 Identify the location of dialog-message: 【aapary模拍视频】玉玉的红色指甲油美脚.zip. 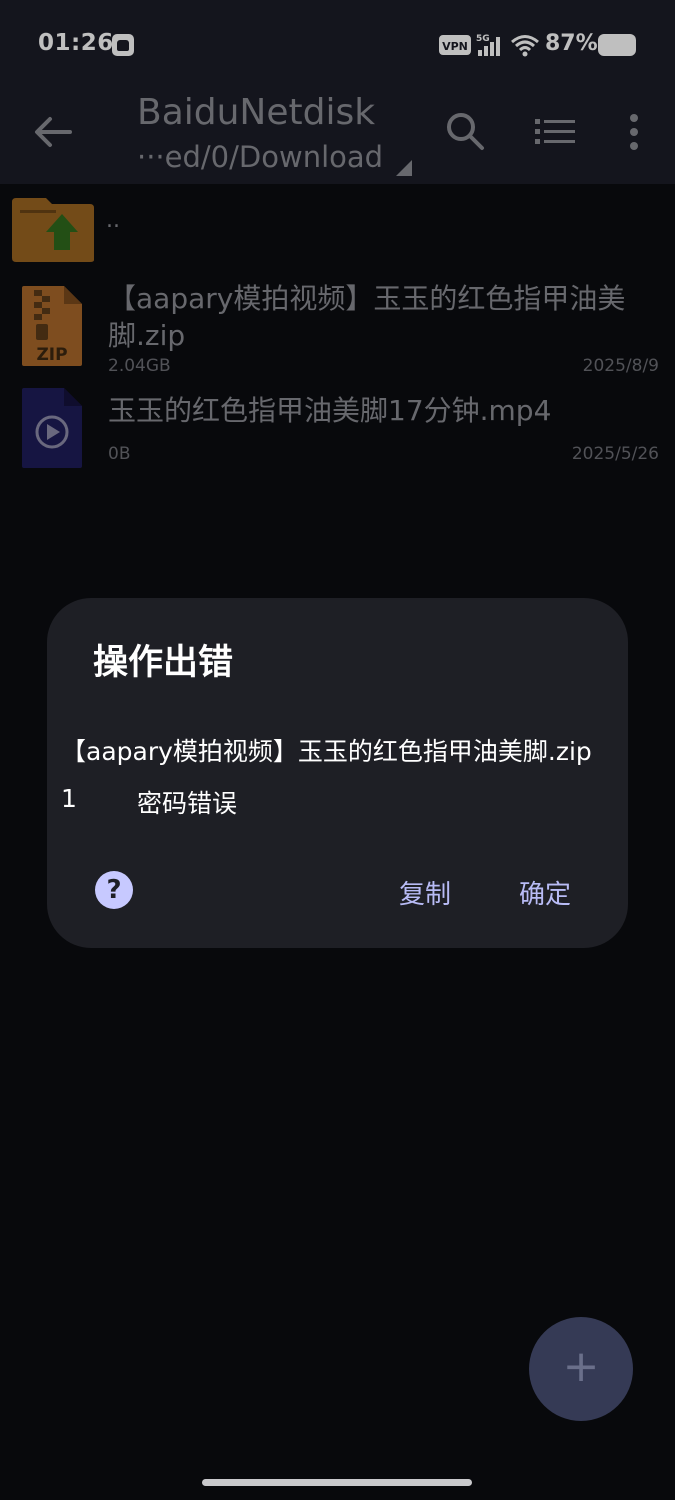
(326, 751).